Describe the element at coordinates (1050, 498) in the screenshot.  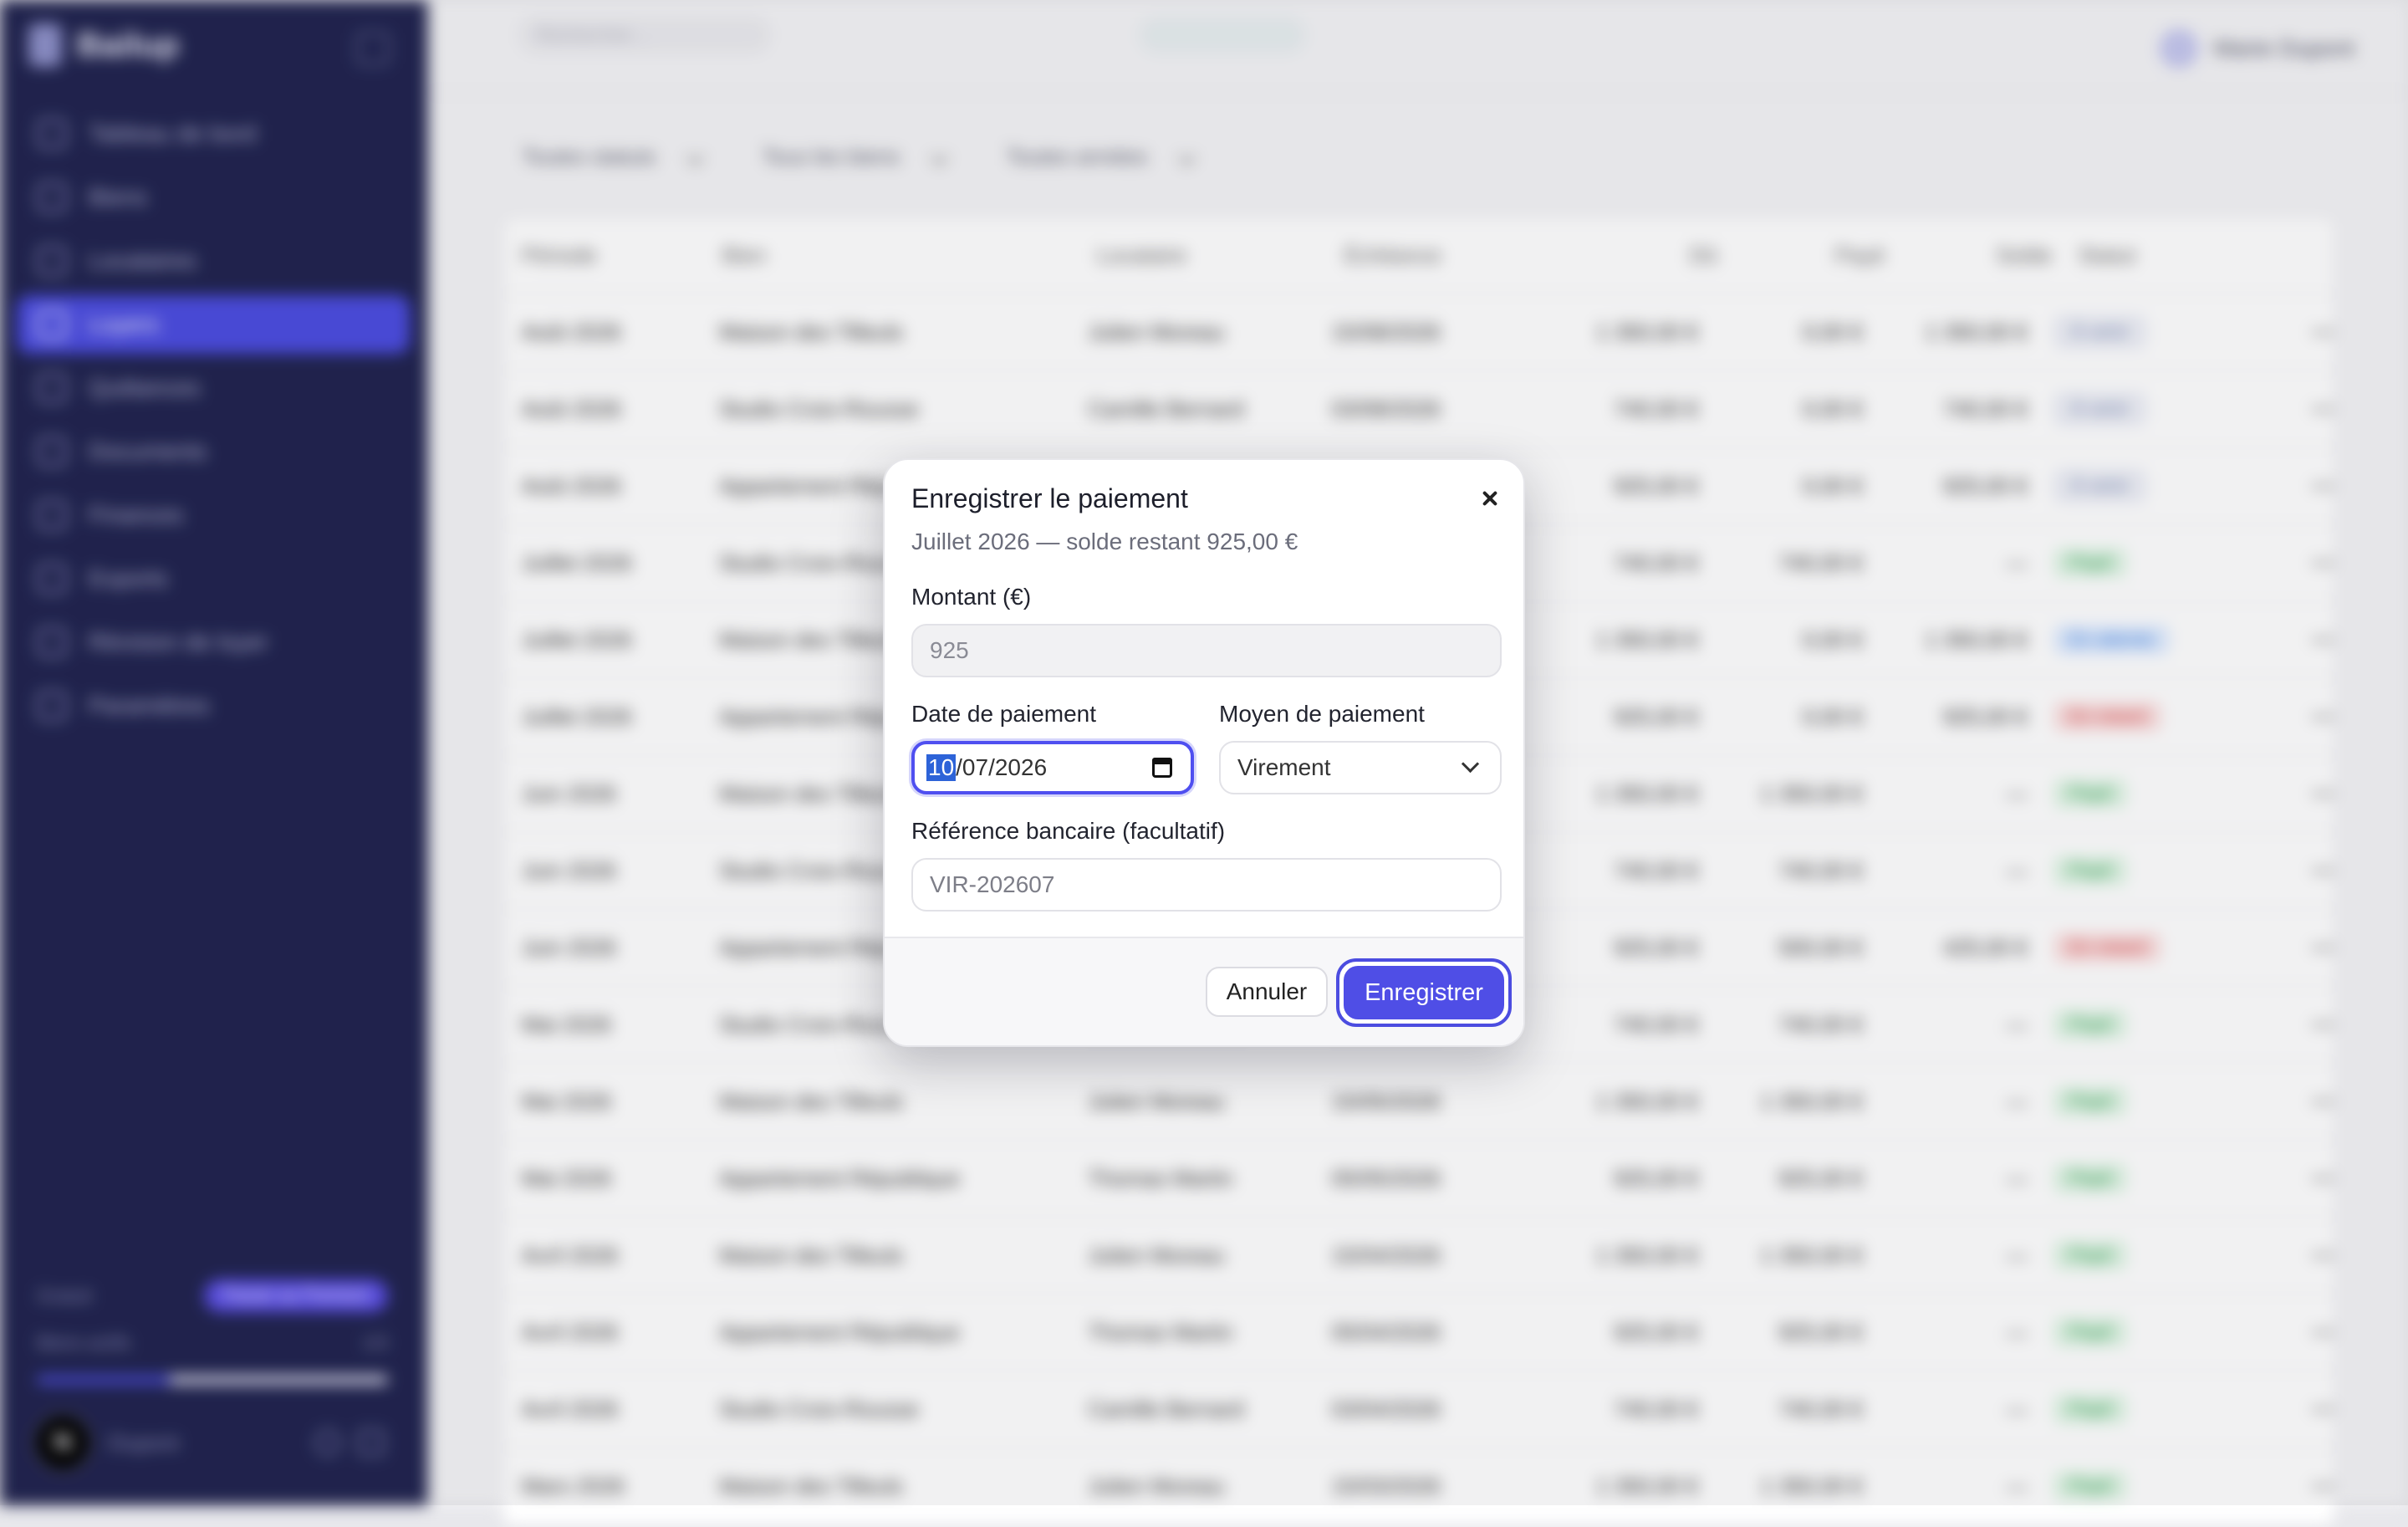
I see `dialog-title: Enregistrer le paiement` at that location.